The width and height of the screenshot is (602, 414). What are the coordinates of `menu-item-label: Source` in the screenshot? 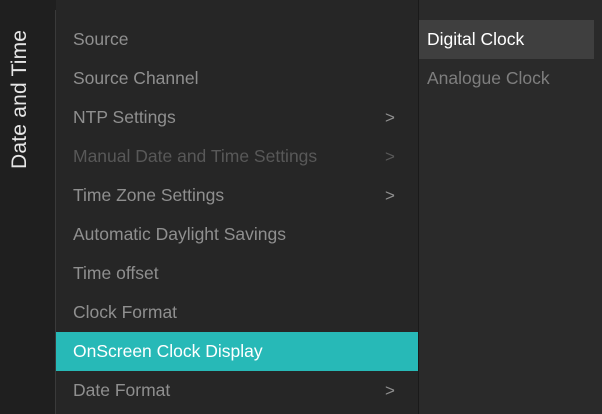 It's located at (101, 39).